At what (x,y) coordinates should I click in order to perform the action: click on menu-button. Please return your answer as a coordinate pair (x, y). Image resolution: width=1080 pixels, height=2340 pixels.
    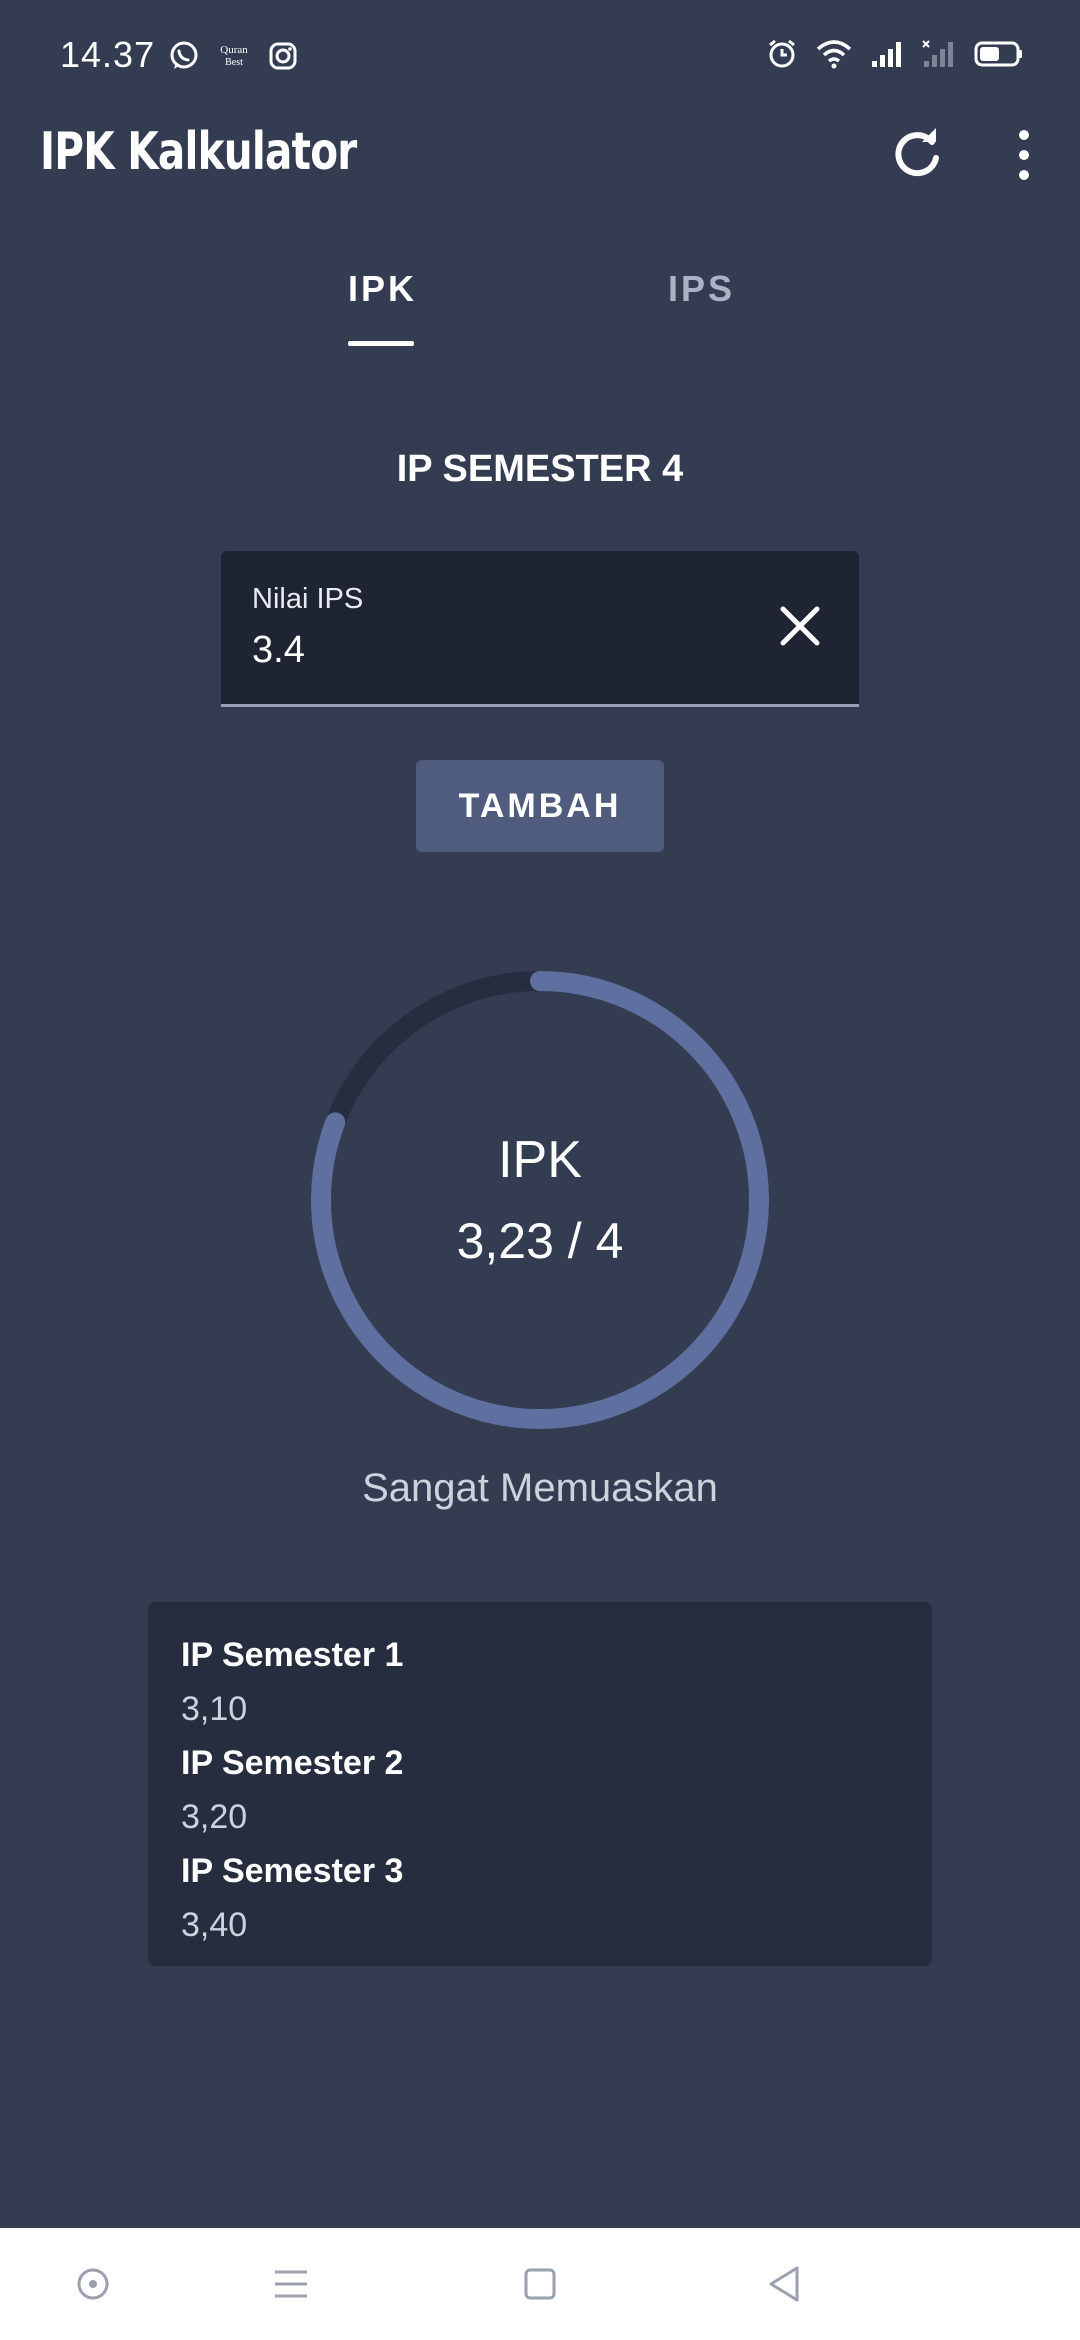
    Looking at the image, I should click on (291, 2284).